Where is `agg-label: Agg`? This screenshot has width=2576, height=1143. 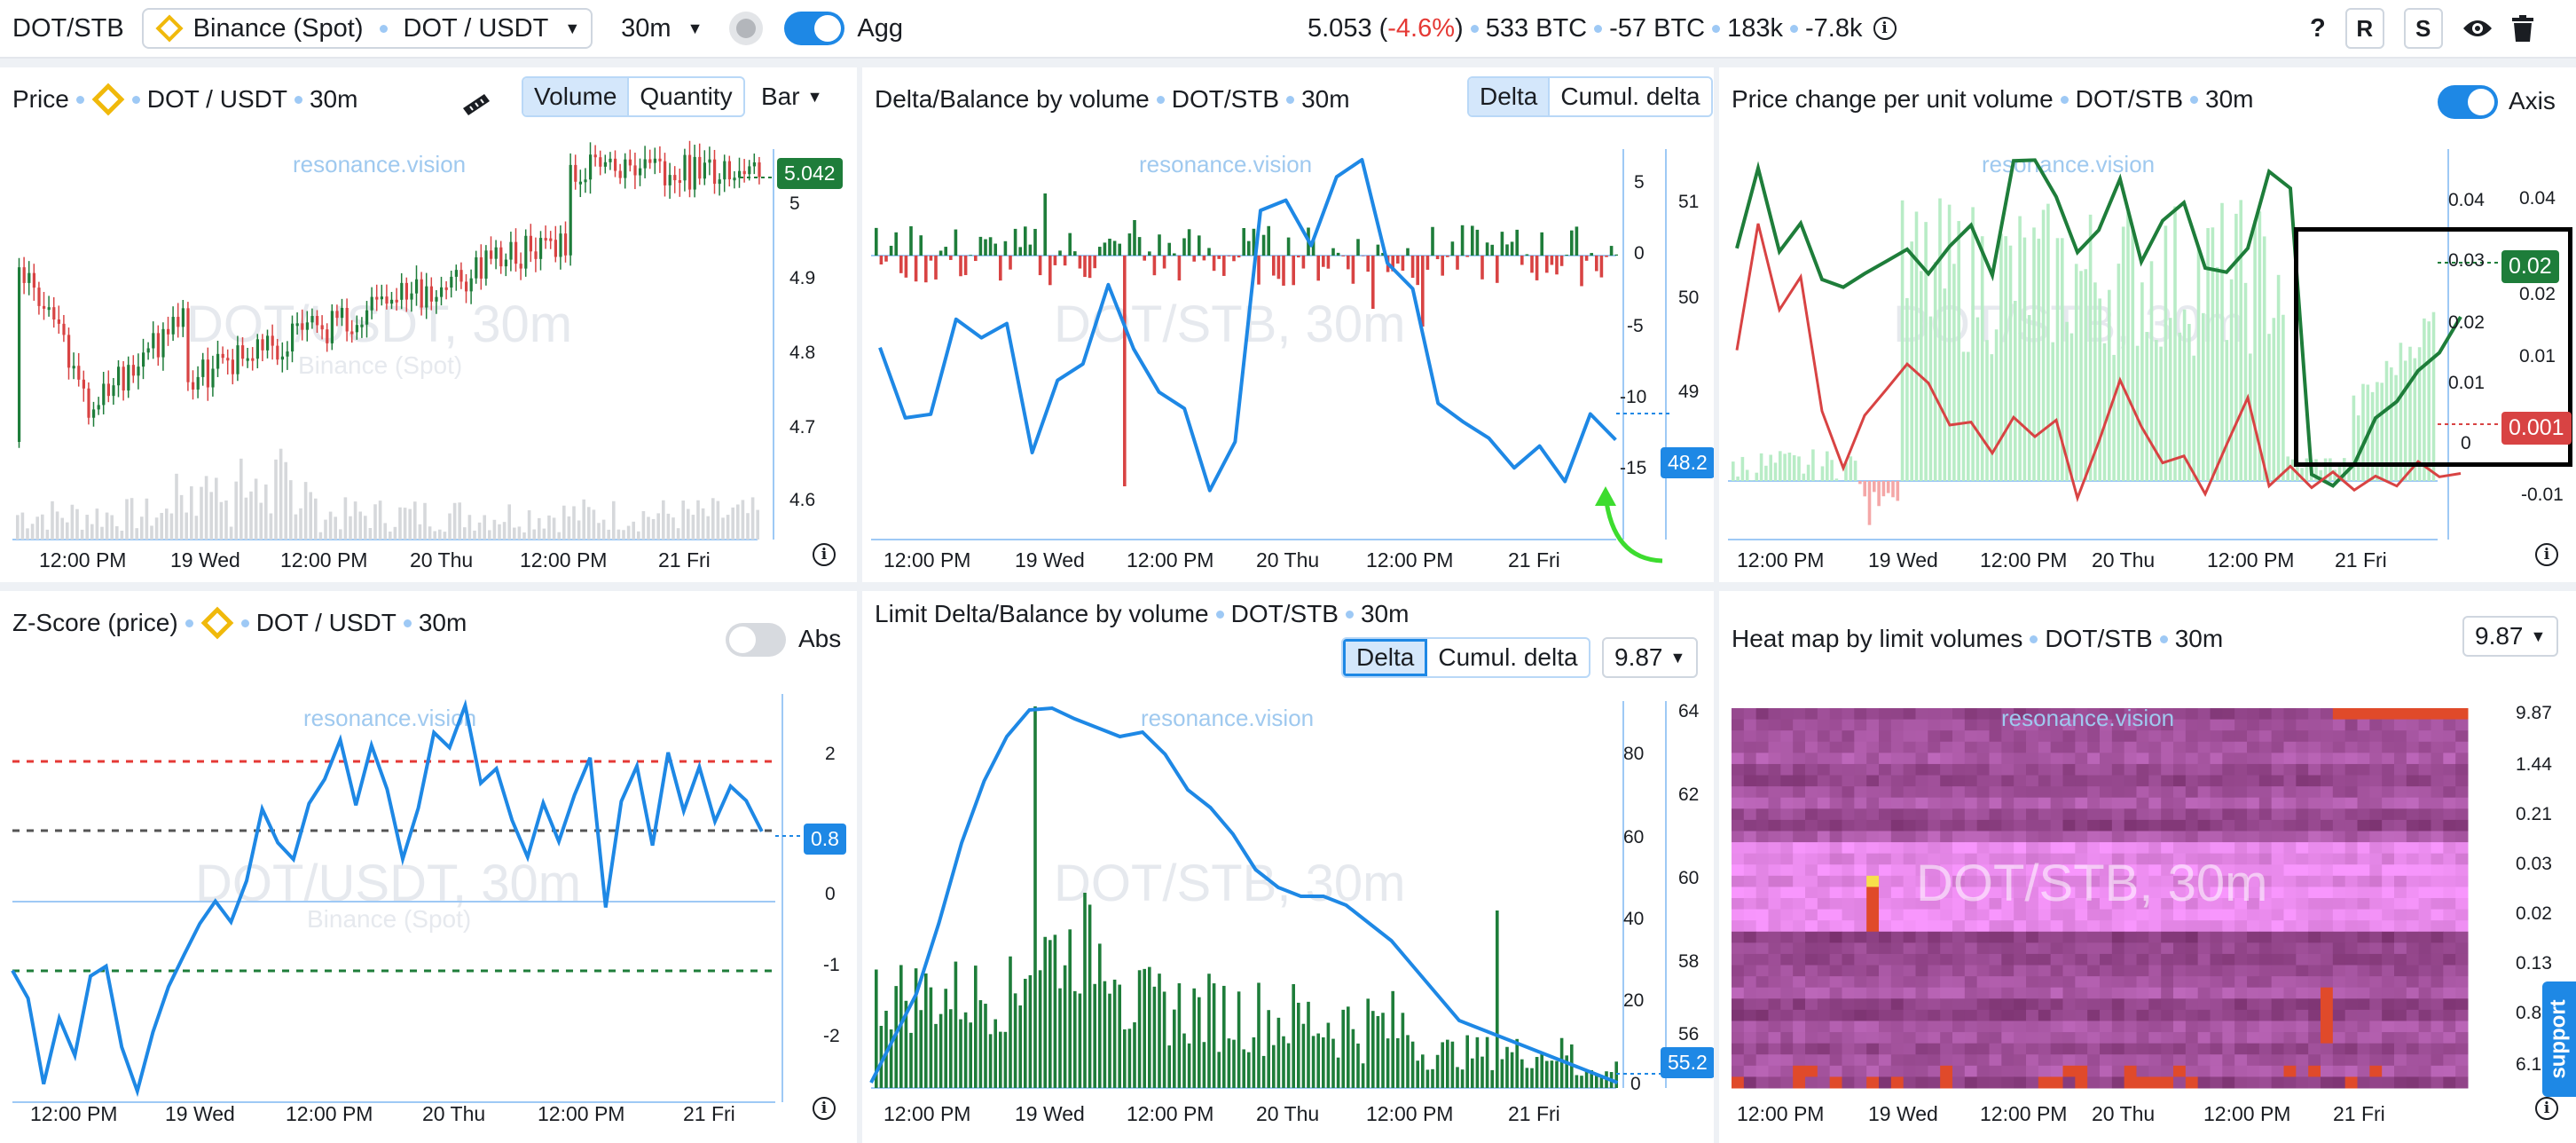 agg-label: Agg is located at coordinates (880, 28).